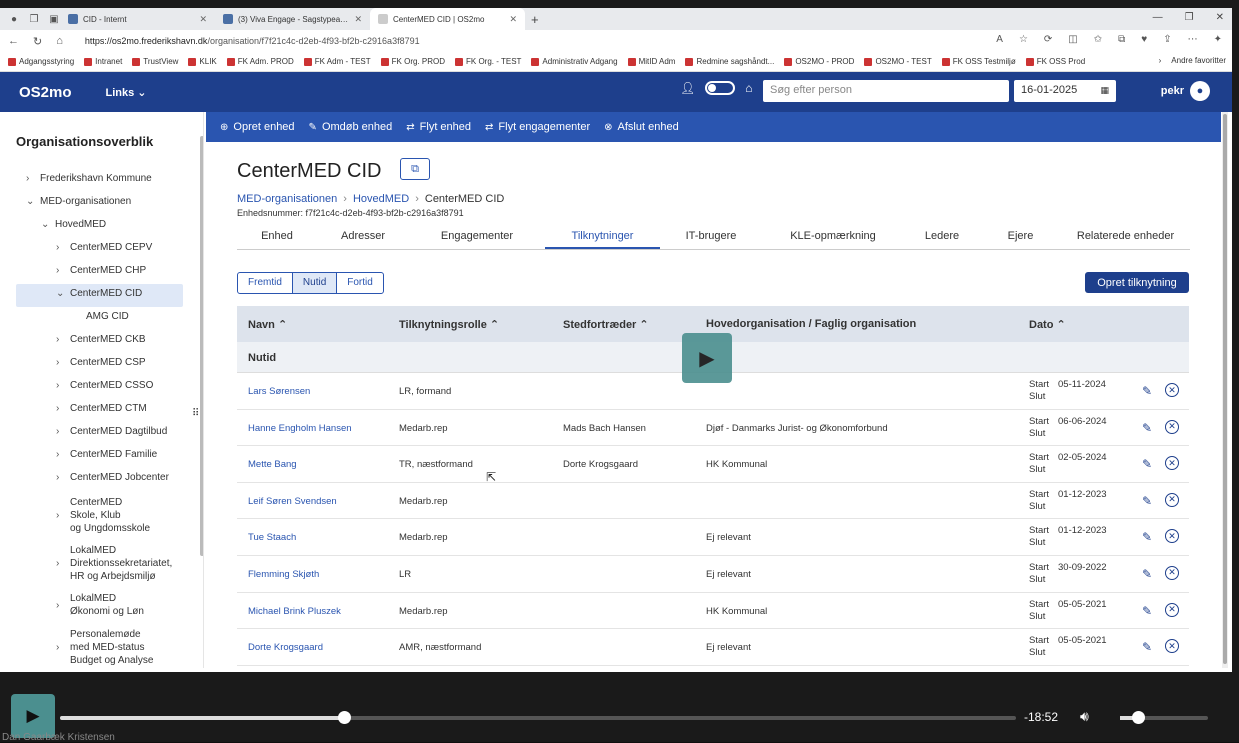  Describe the element at coordinates (202, 61) in the screenshot. I see `bookmark-item: KLIK` at that location.